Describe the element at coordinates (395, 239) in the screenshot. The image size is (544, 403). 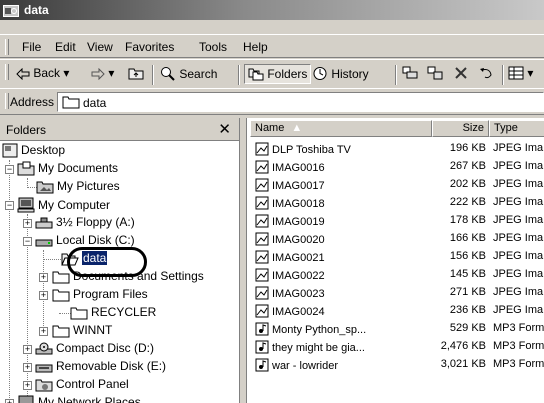
I see `file-row: IMAG0020 166 KB JPEG Ima` at that location.